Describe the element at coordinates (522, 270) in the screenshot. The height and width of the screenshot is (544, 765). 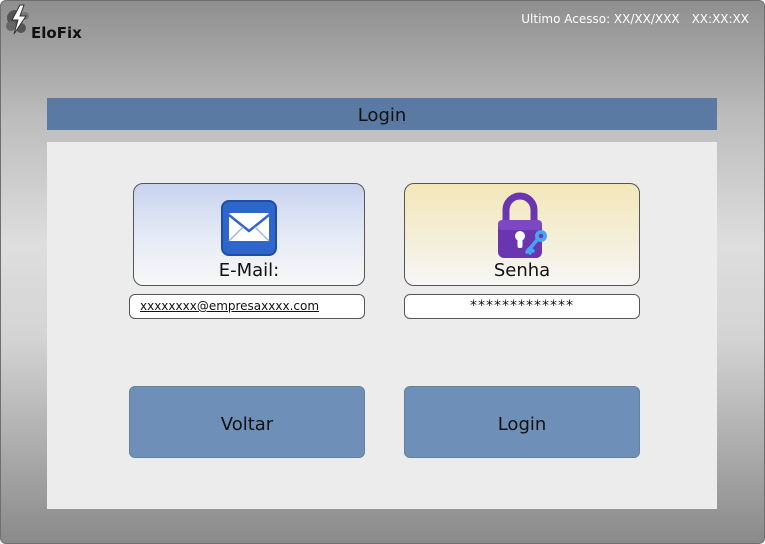
I see `password-label: Senha` at that location.